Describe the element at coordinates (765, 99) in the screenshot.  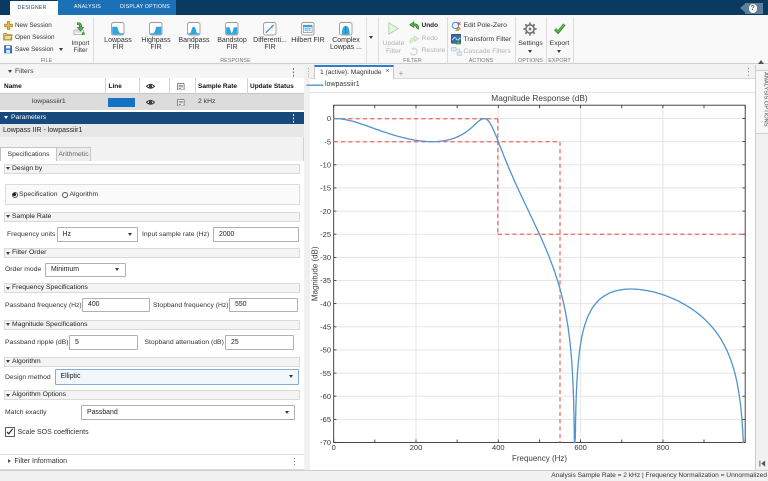
I see `svg-text: ANALYSIS OPTIONS` at that location.